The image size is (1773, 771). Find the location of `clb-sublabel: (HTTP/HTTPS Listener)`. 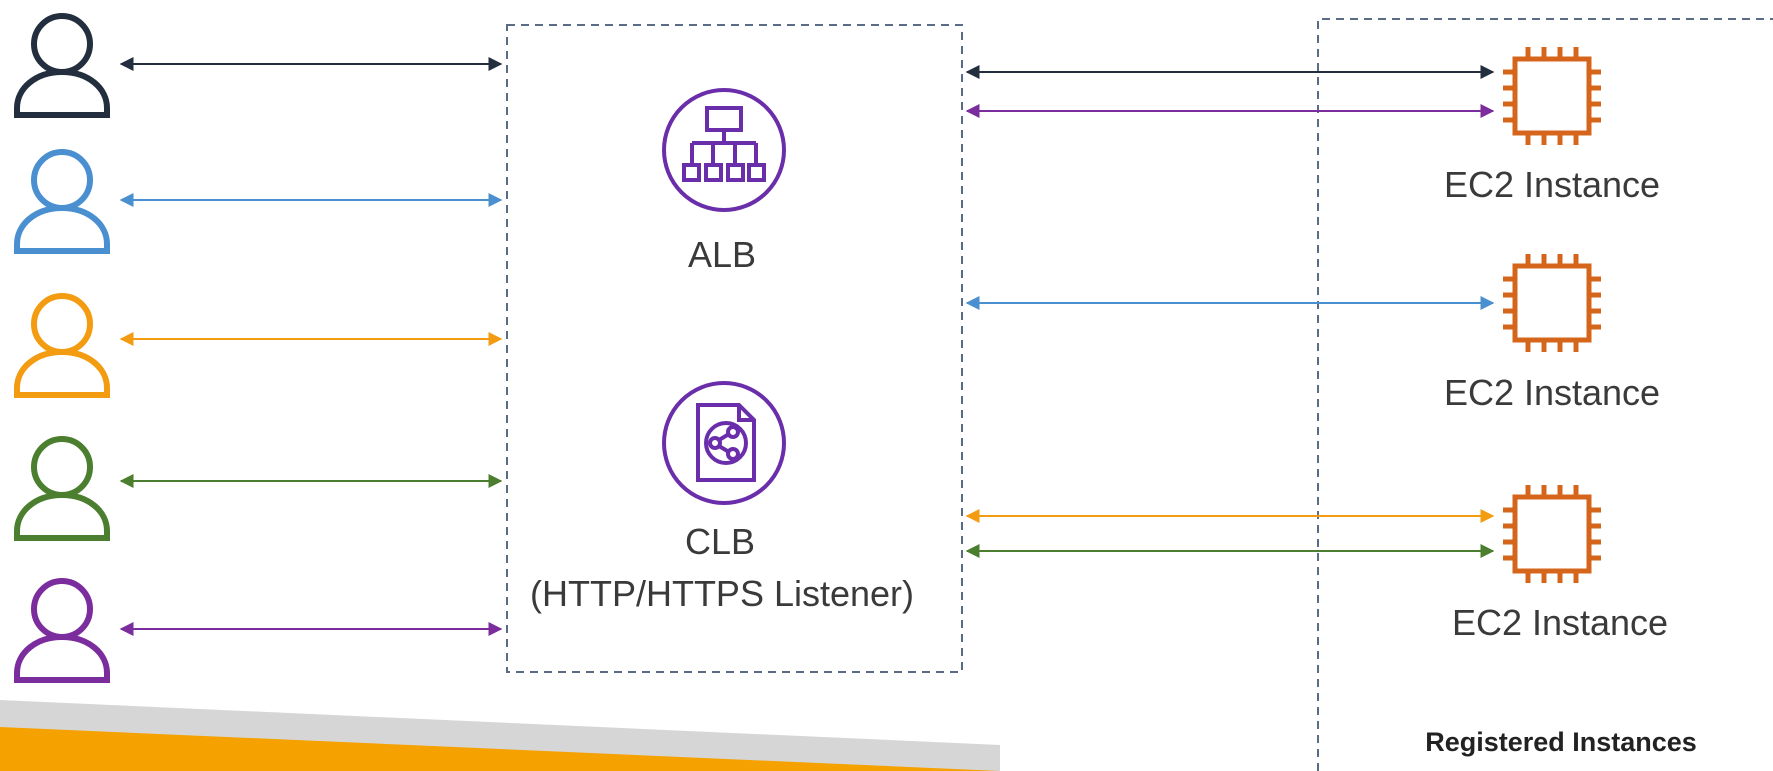

clb-sublabel: (HTTP/HTTPS Listener) is located at coordinates (722, 593).